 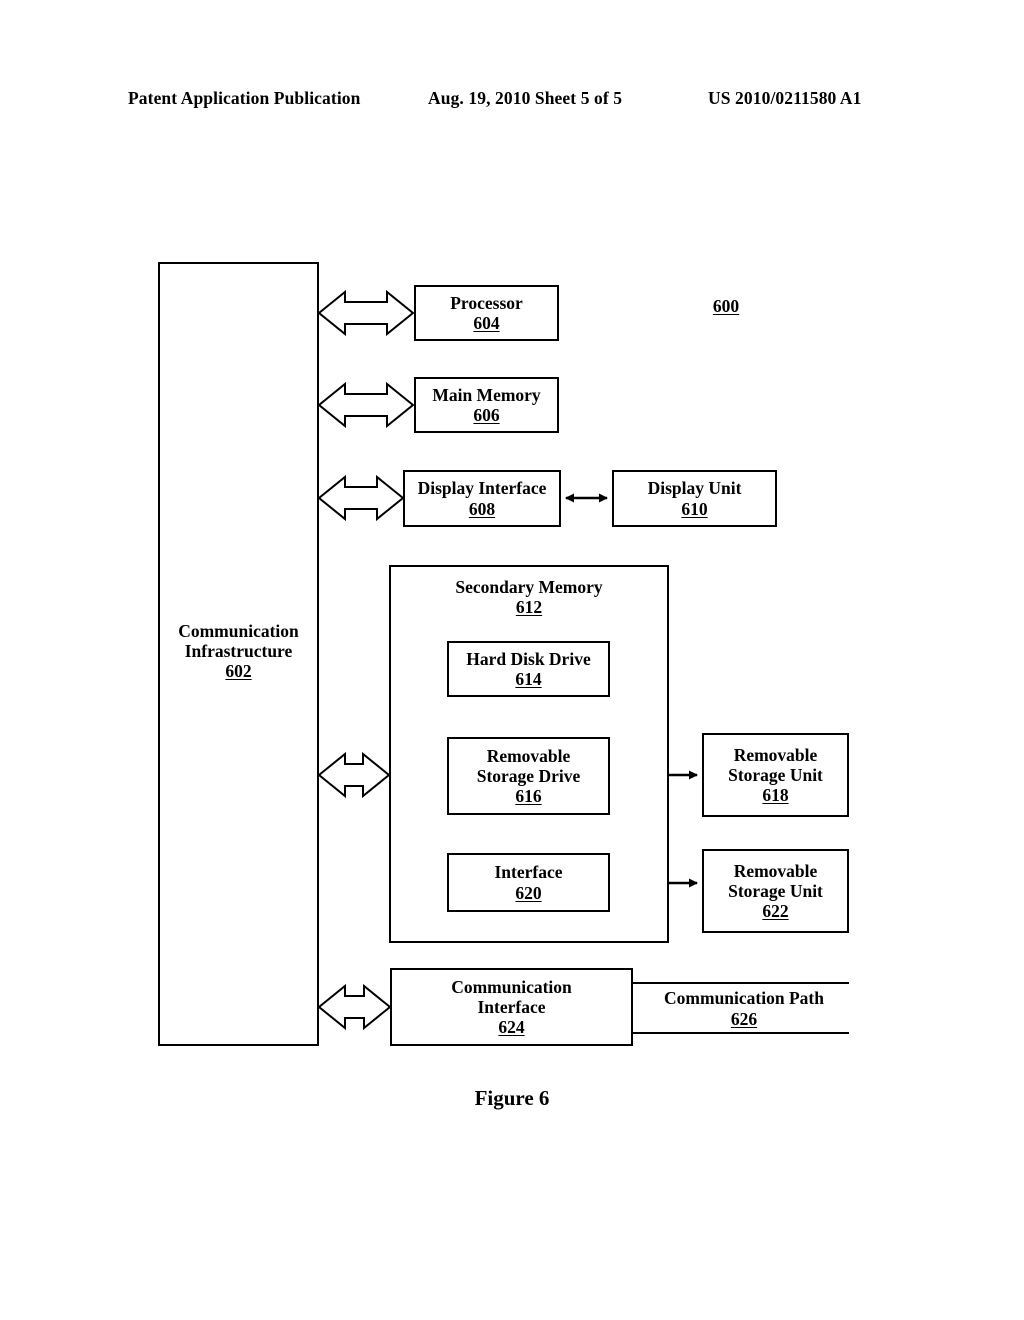 What do you see at coordinates (528, 755) in the screenshot?
I see `removable-storage-drive-line1: Removable` at bounding box center [528, 755].